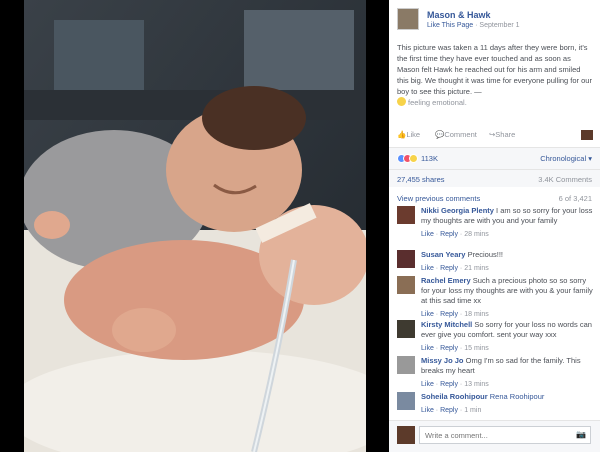 This screenshot has height=452, width=600. What do you see at coordinates (408, 19) in the screenshot?
I see `page-avatar` at bounding box center [408, 19].